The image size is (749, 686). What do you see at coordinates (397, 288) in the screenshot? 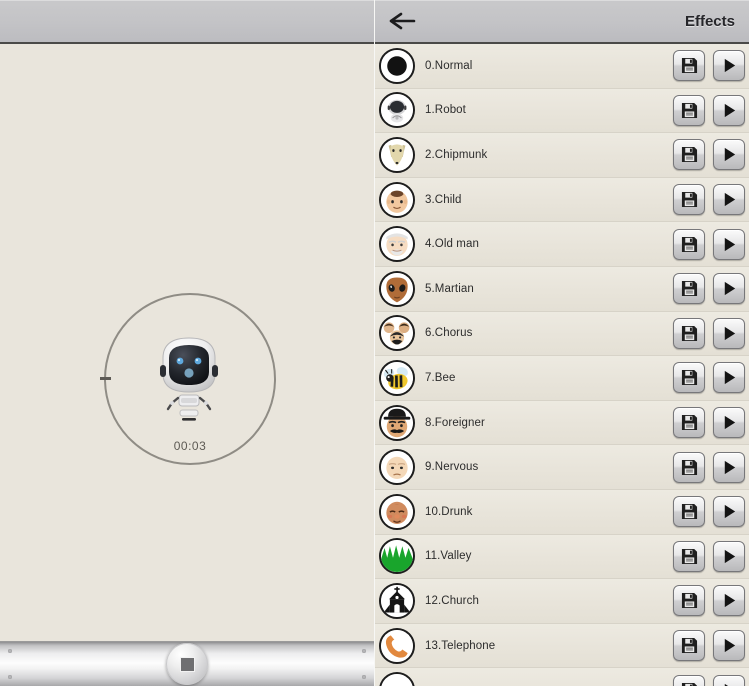
I see `martian-alien-icon` at bounding box center [397, 288].